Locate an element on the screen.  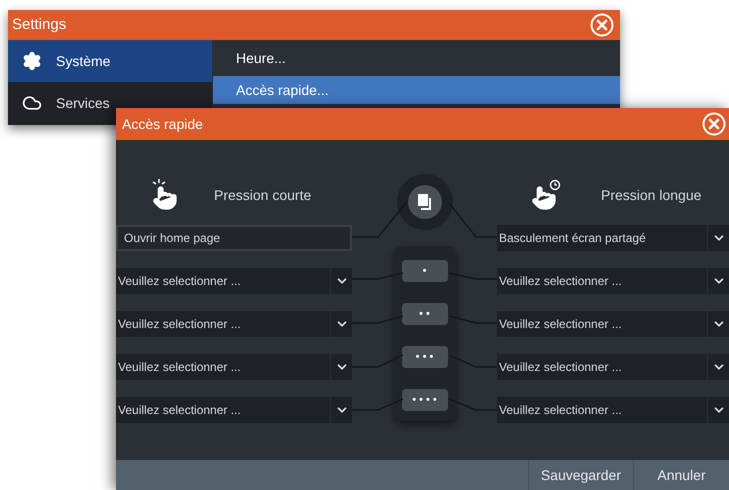
column-heading: Pression courte is located at coordinates (263, 195).